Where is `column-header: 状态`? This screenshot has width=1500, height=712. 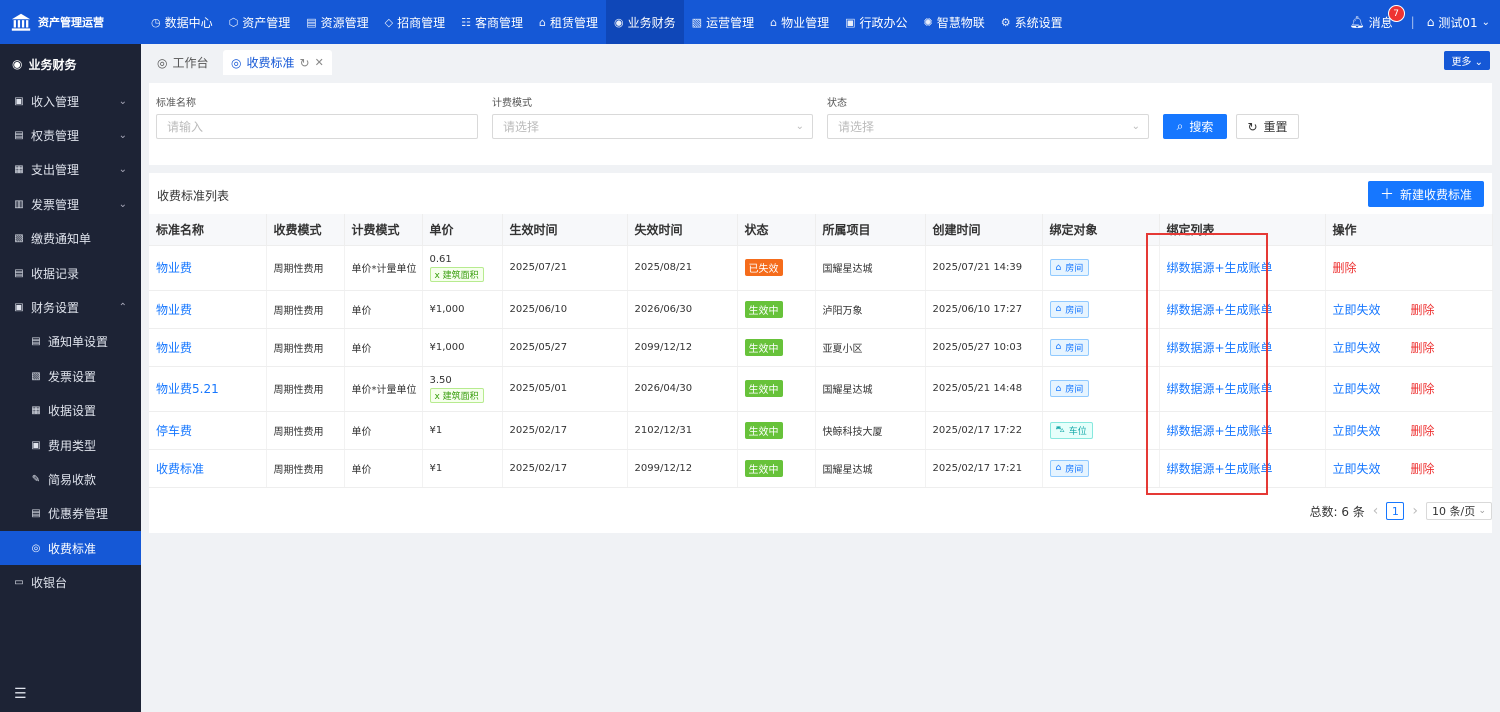
column-header: 状态 is located at coordinates (776, 230).